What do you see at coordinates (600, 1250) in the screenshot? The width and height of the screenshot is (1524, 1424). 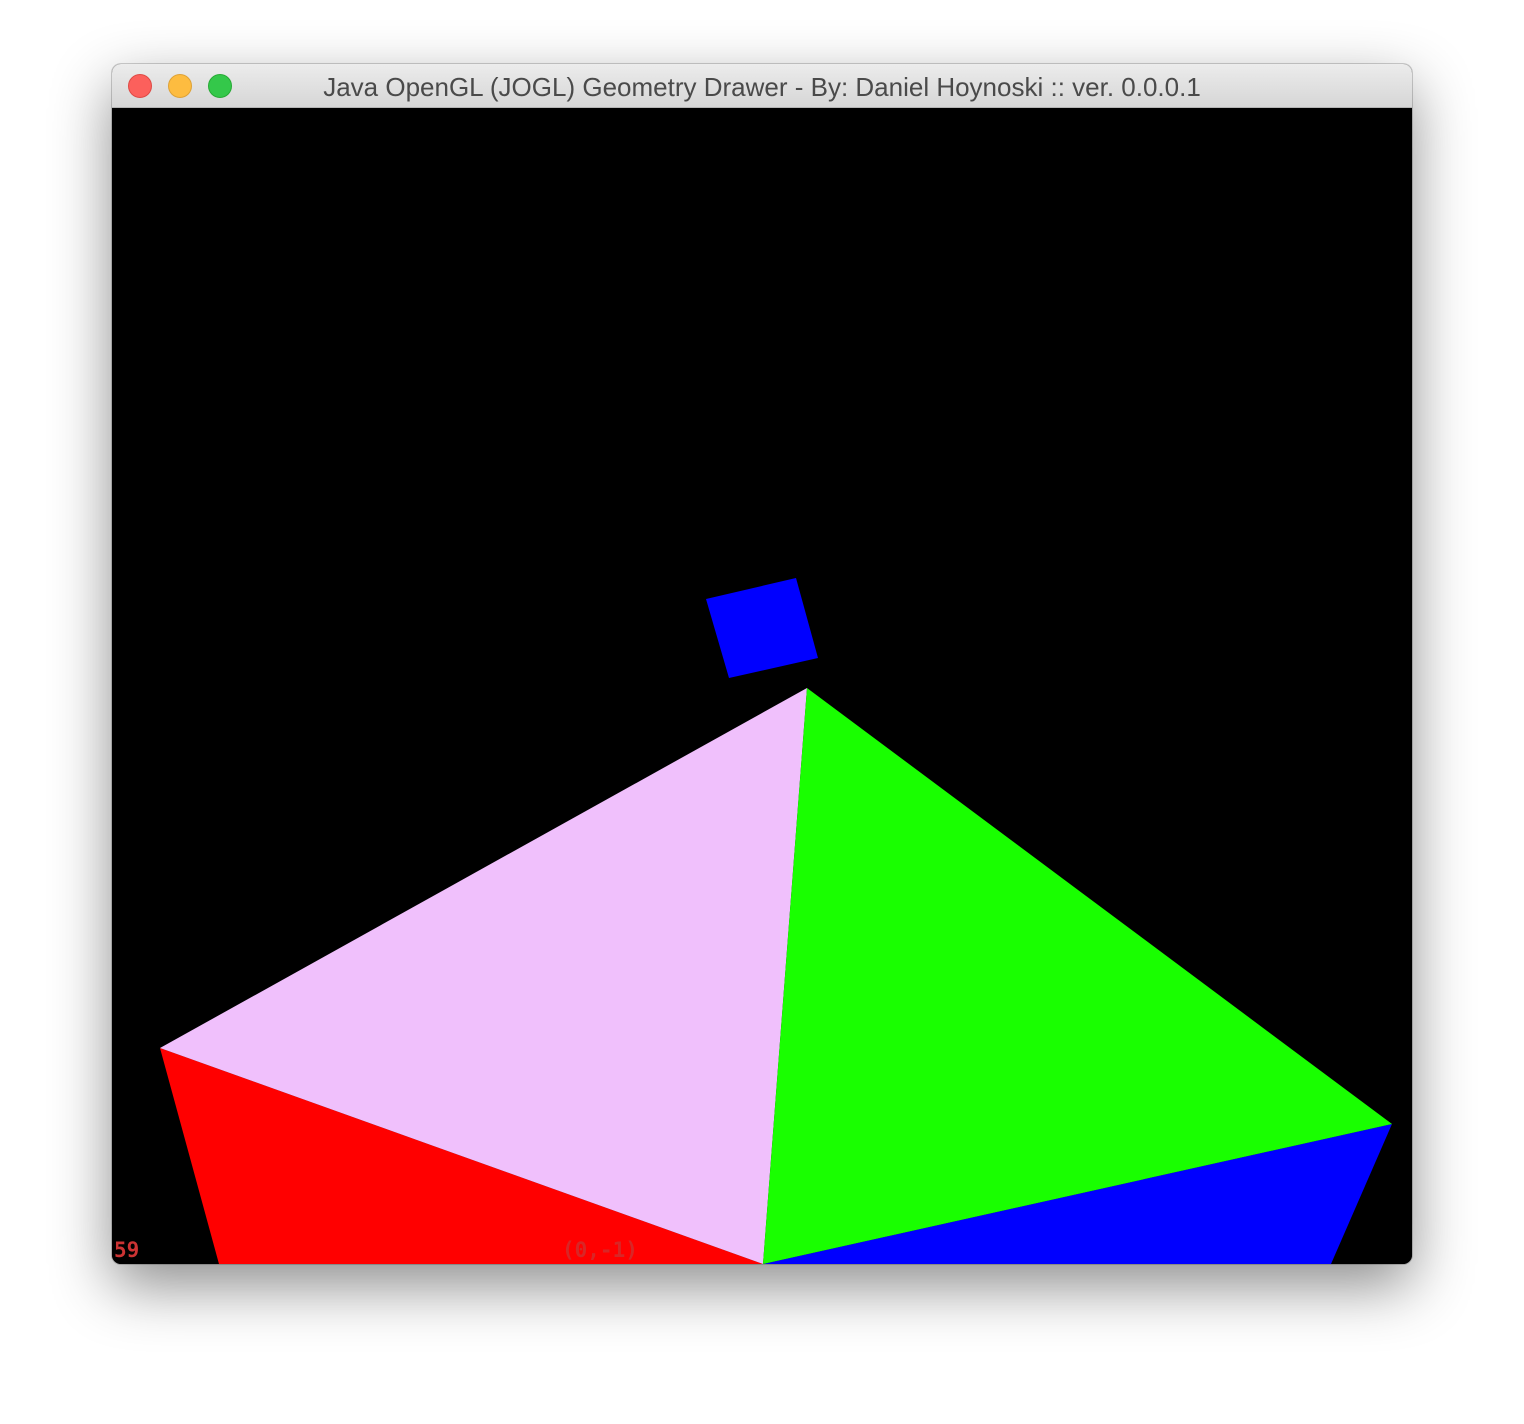 I see `coordinate-readout: (0,-1)` at bounding box center [600, 1250].